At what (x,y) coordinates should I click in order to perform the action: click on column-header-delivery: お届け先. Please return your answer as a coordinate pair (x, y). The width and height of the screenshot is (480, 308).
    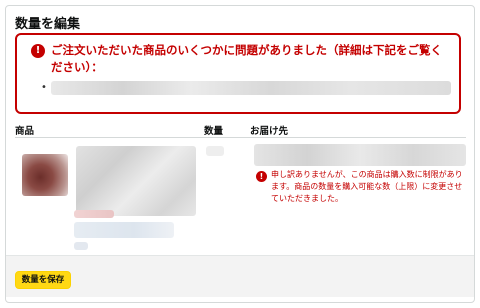
    Looking at the image, I should click on (269, 131).